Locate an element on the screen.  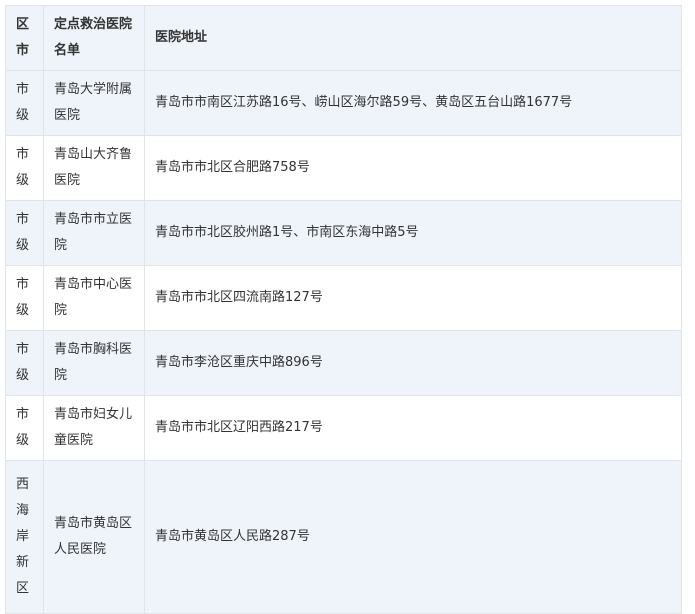
cell-hospital: 青岛市黄岛区人民医院 is located at coordinates (94, 537).